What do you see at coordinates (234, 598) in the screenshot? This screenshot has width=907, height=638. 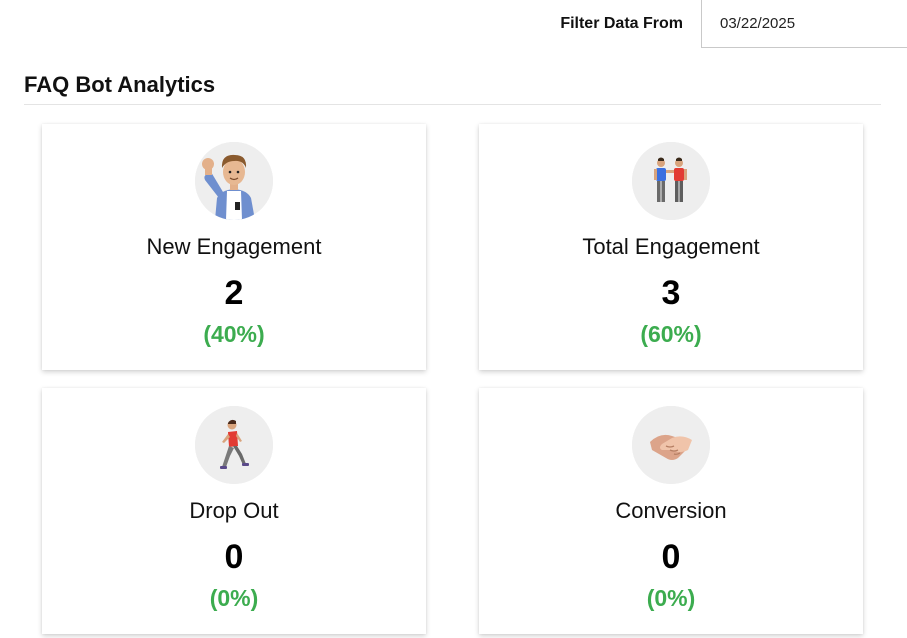 I see `drop-out-percent: (0%)` at bounding box center [234, 598].